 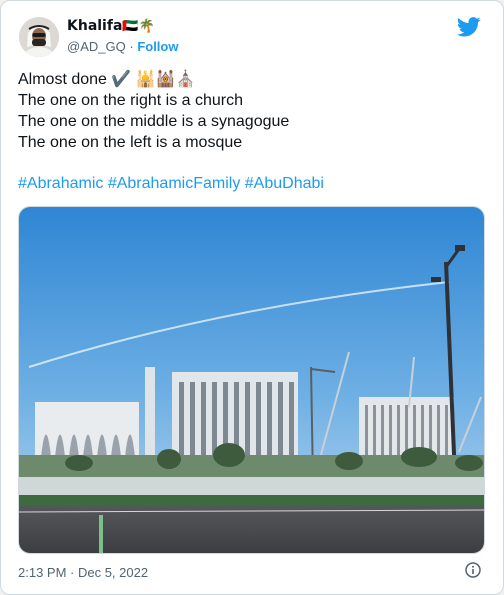 What do you see at coordinates (130, 142) in the screenshot?
I see `tweet-line-4: The one on the left is a mosque` at bounding box center [130, 142].